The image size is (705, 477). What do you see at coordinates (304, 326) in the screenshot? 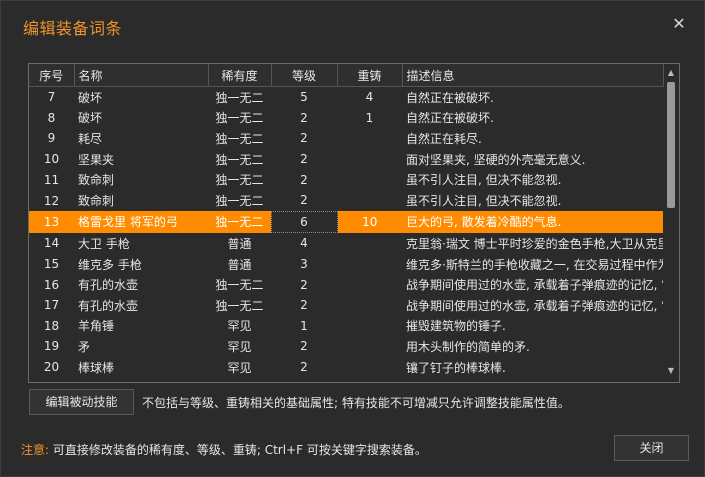
I see `cell-level: 1` at bounding box center [304, 326].